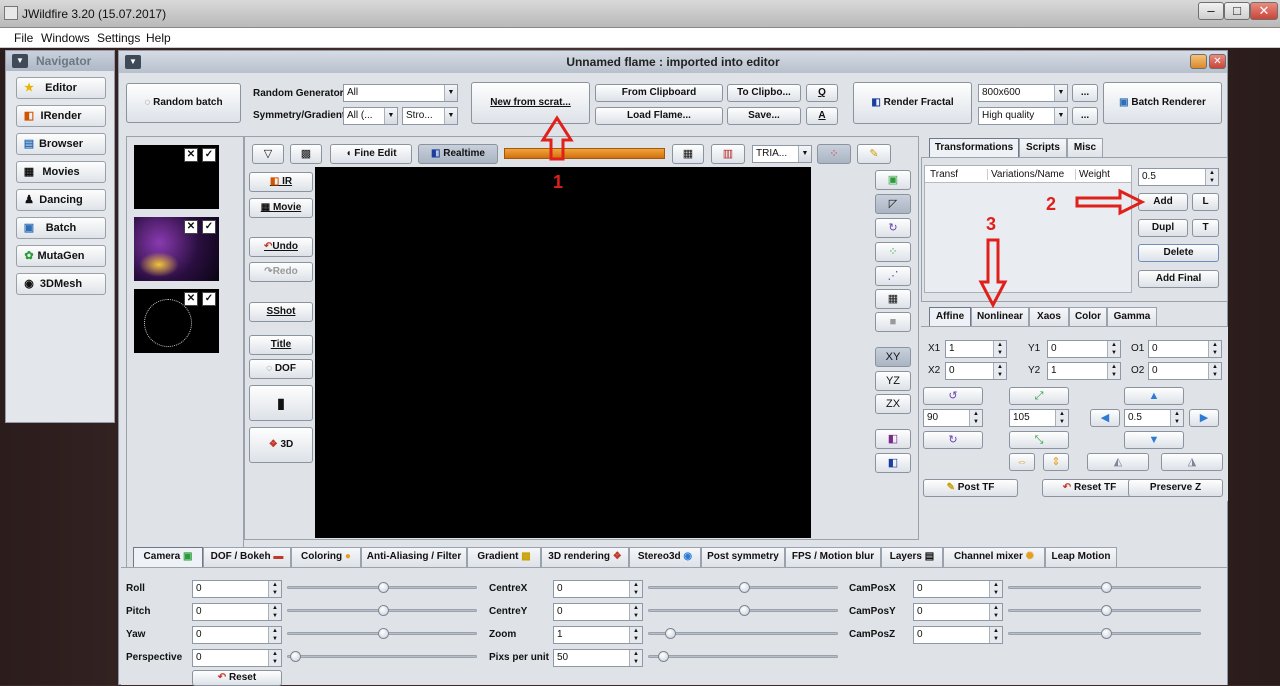 This screenshot has height=686, width=1280. I want to click on annotation-number-2: 2, so click(1051, 204).